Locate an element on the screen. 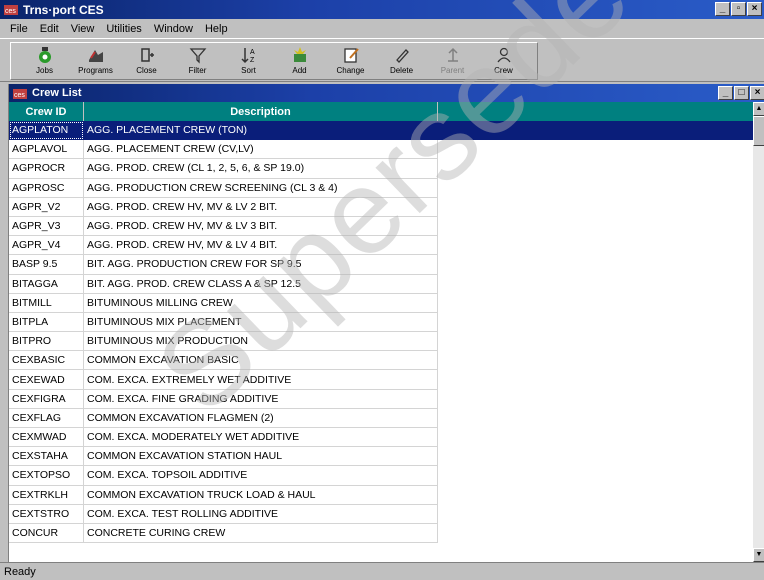 This screenshot has height=580, width=764. crew-id-cell: BASP 9.5 is located at coordinates (46, 265).